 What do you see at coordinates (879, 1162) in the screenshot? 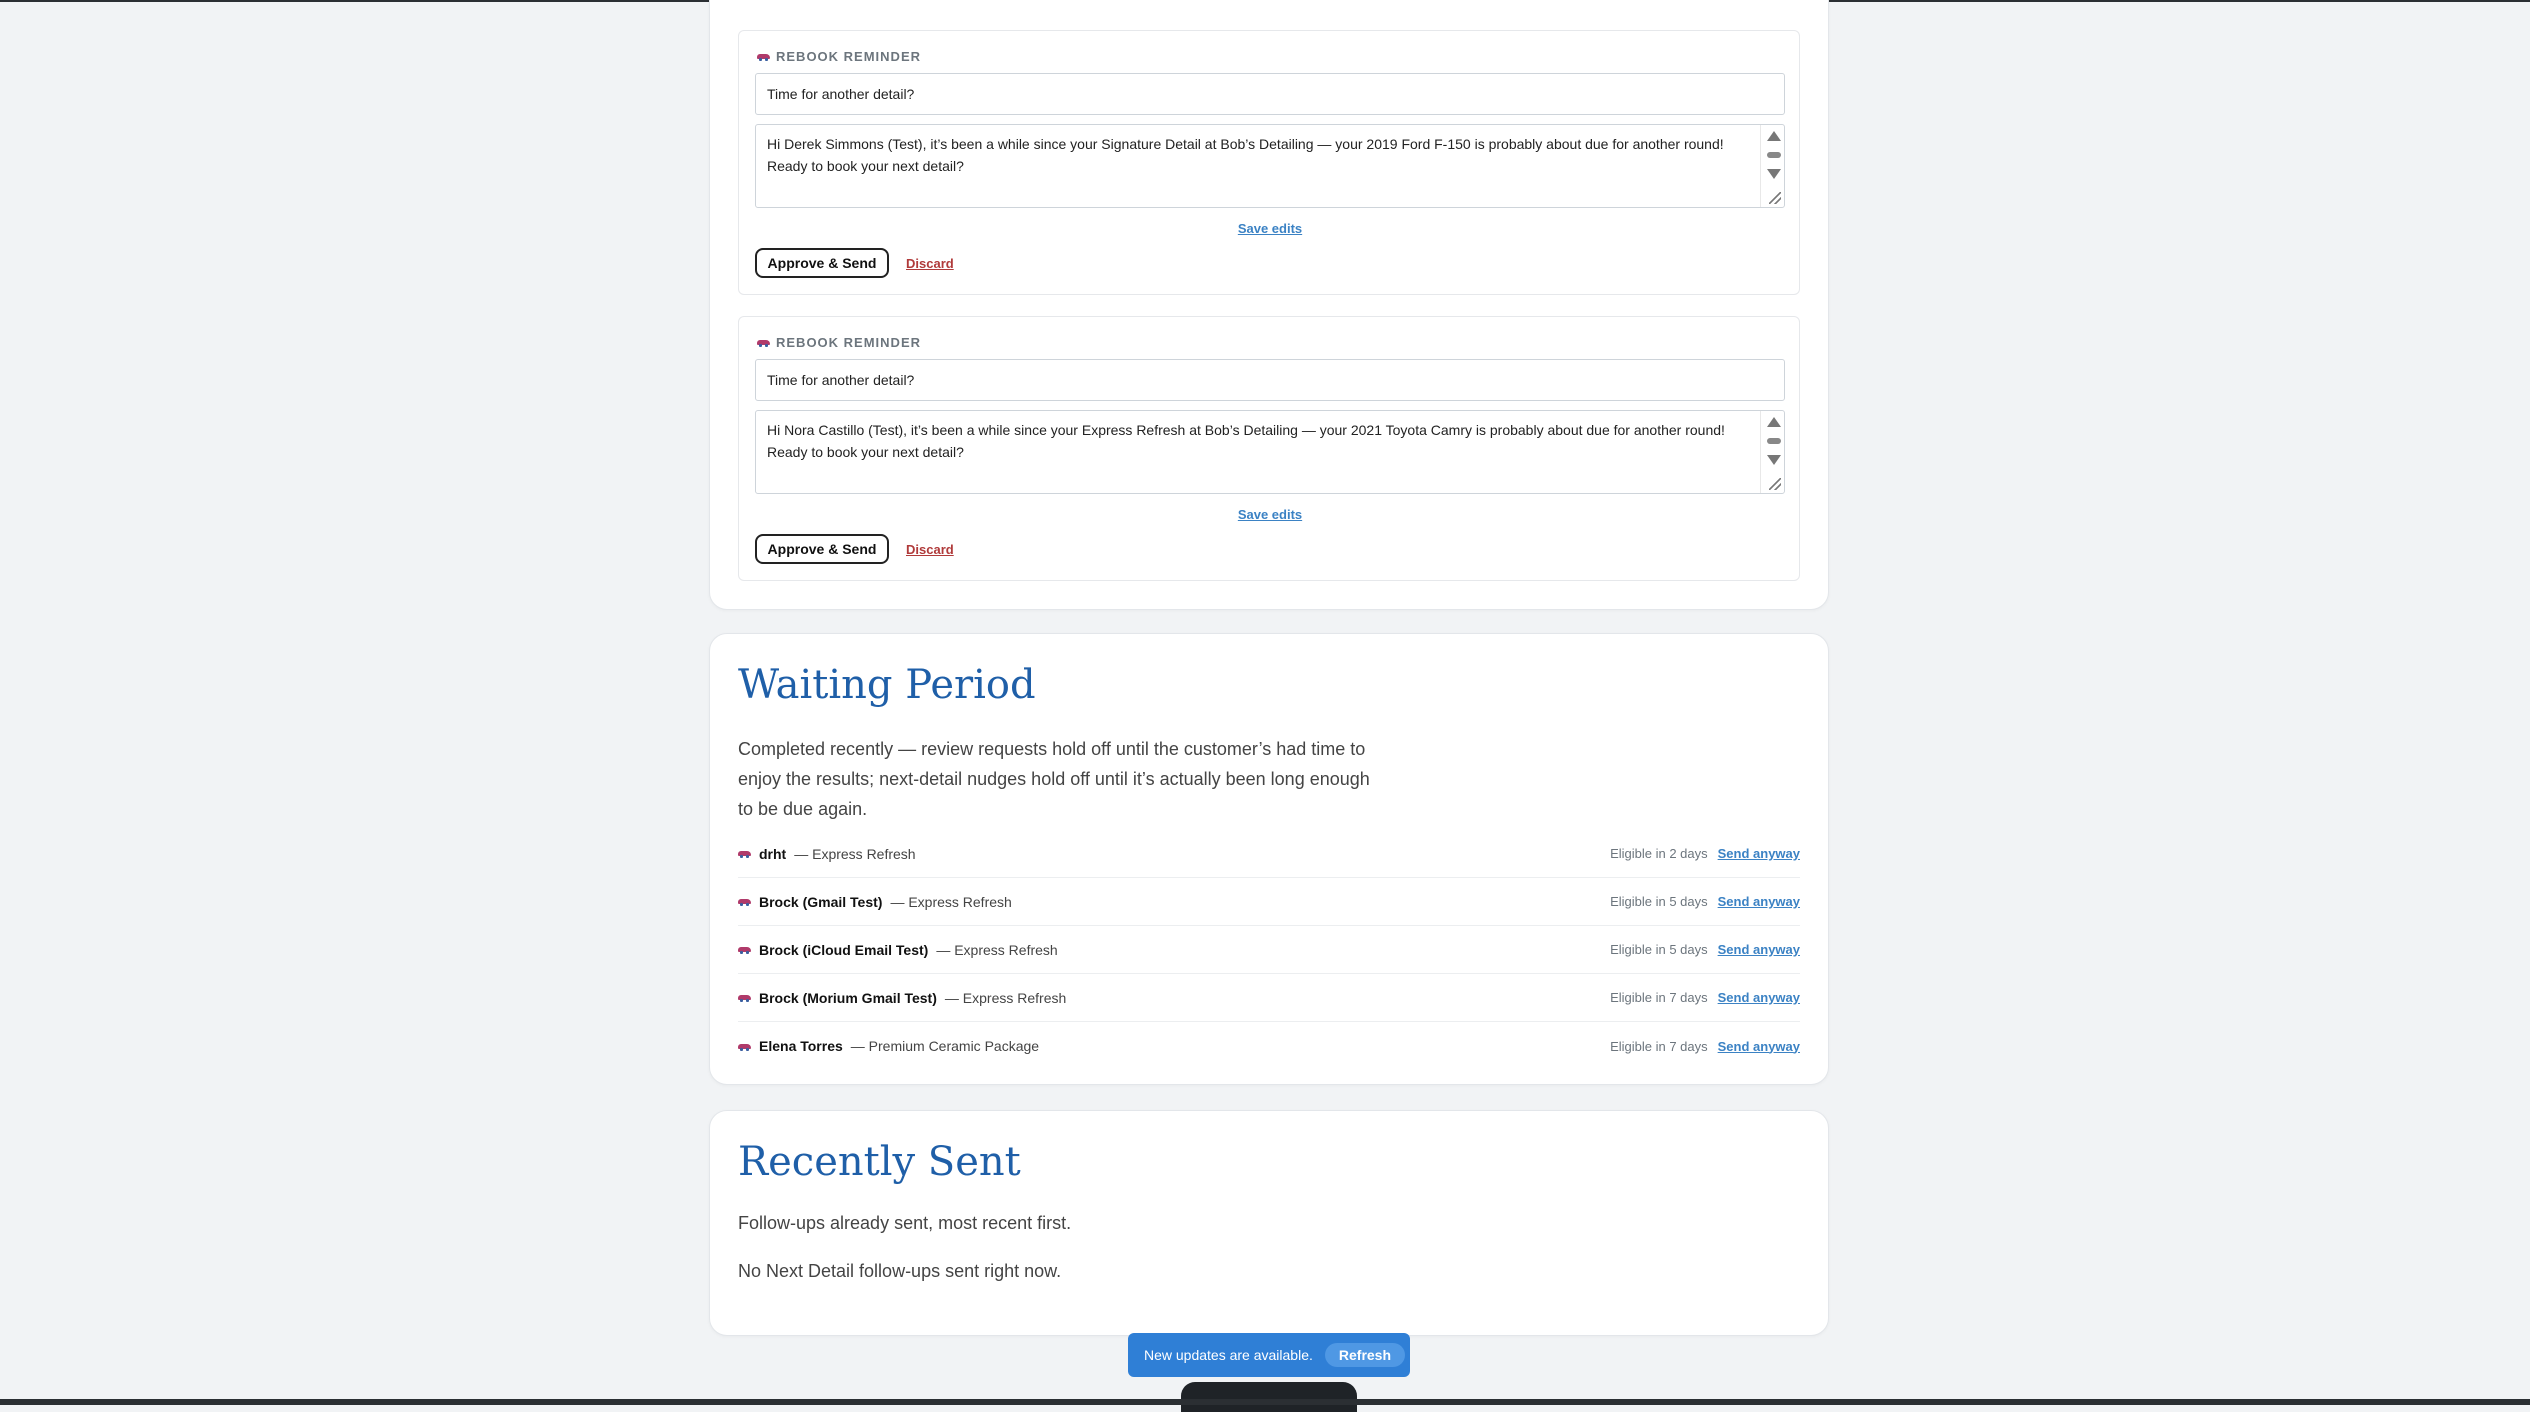
I see `section-title: Recently Sent` at bounding box center [879, 1162].